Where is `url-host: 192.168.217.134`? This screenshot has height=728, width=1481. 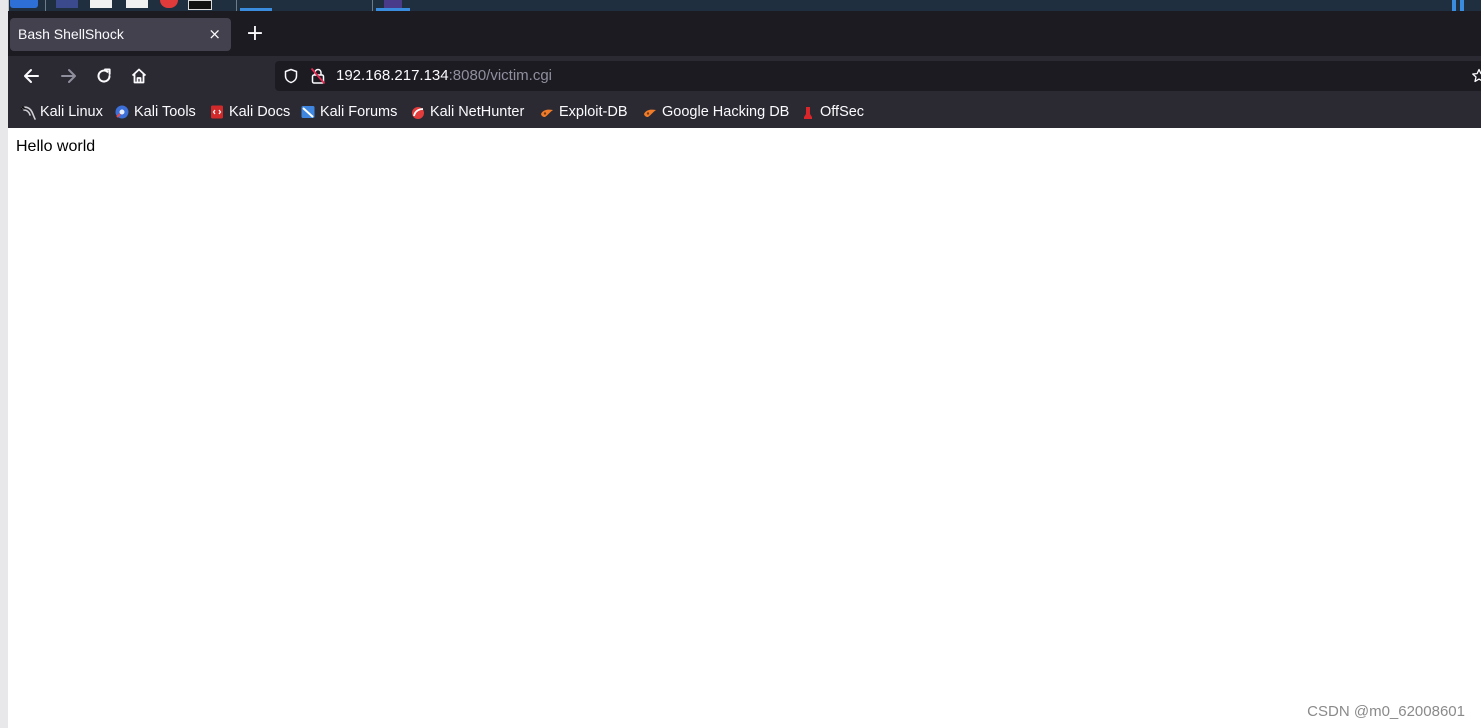
url-host: 192.168.217.134 is located at coordinates (392, 75).